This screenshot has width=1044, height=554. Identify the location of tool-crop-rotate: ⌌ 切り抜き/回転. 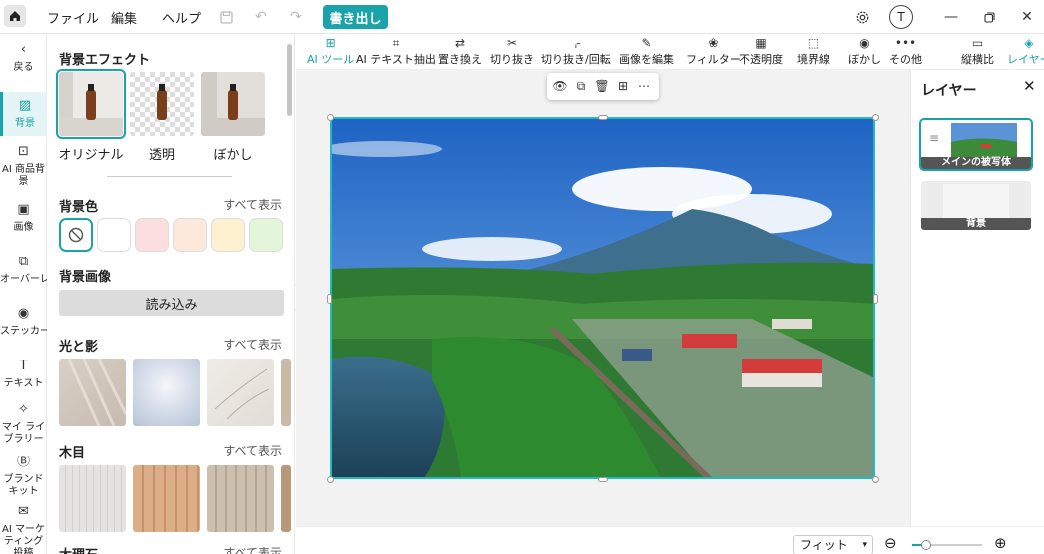
(576, 51).